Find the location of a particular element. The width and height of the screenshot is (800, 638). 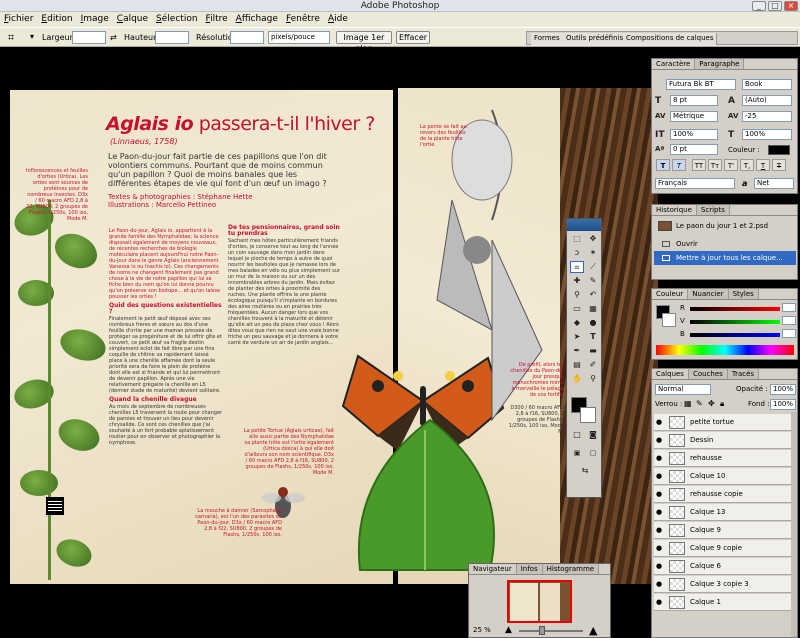

palette-well-tab-comps: Compositions de calques is located at coordinates (670, 39).